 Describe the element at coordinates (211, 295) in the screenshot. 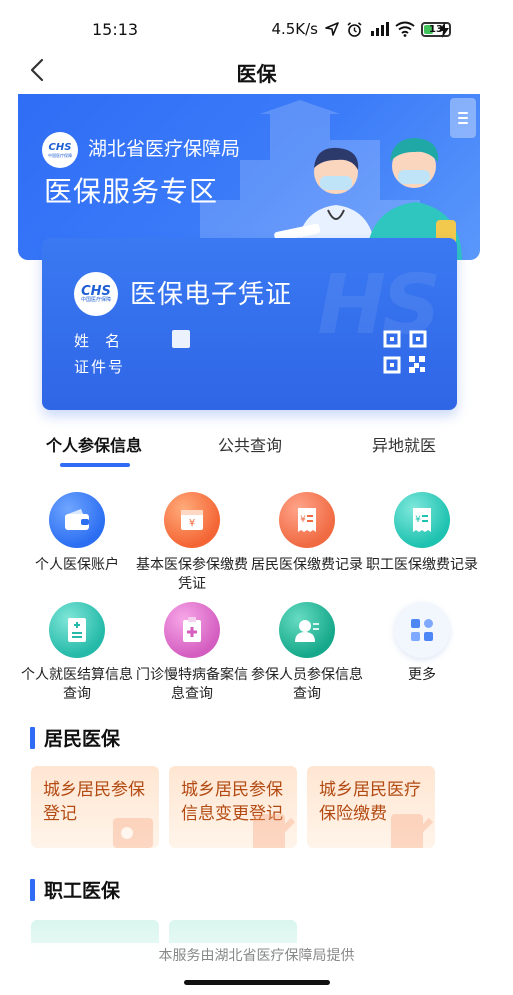

I see `cert-title: 医保电子凭证` at that location.